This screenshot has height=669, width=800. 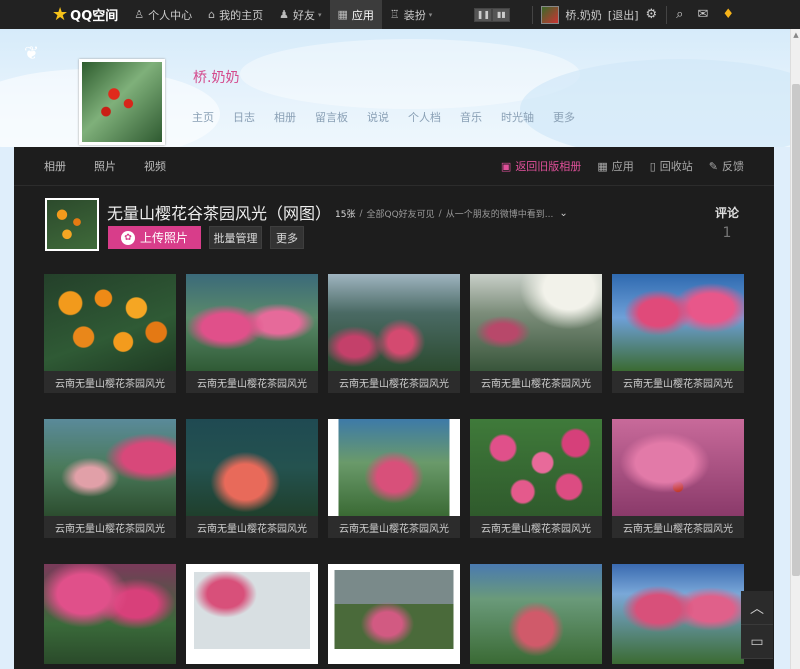 What do you see at coordinates (244, 117) in the screenshot?
I see `profile-nav-blog: 日志` at bounding box center [244, 117].